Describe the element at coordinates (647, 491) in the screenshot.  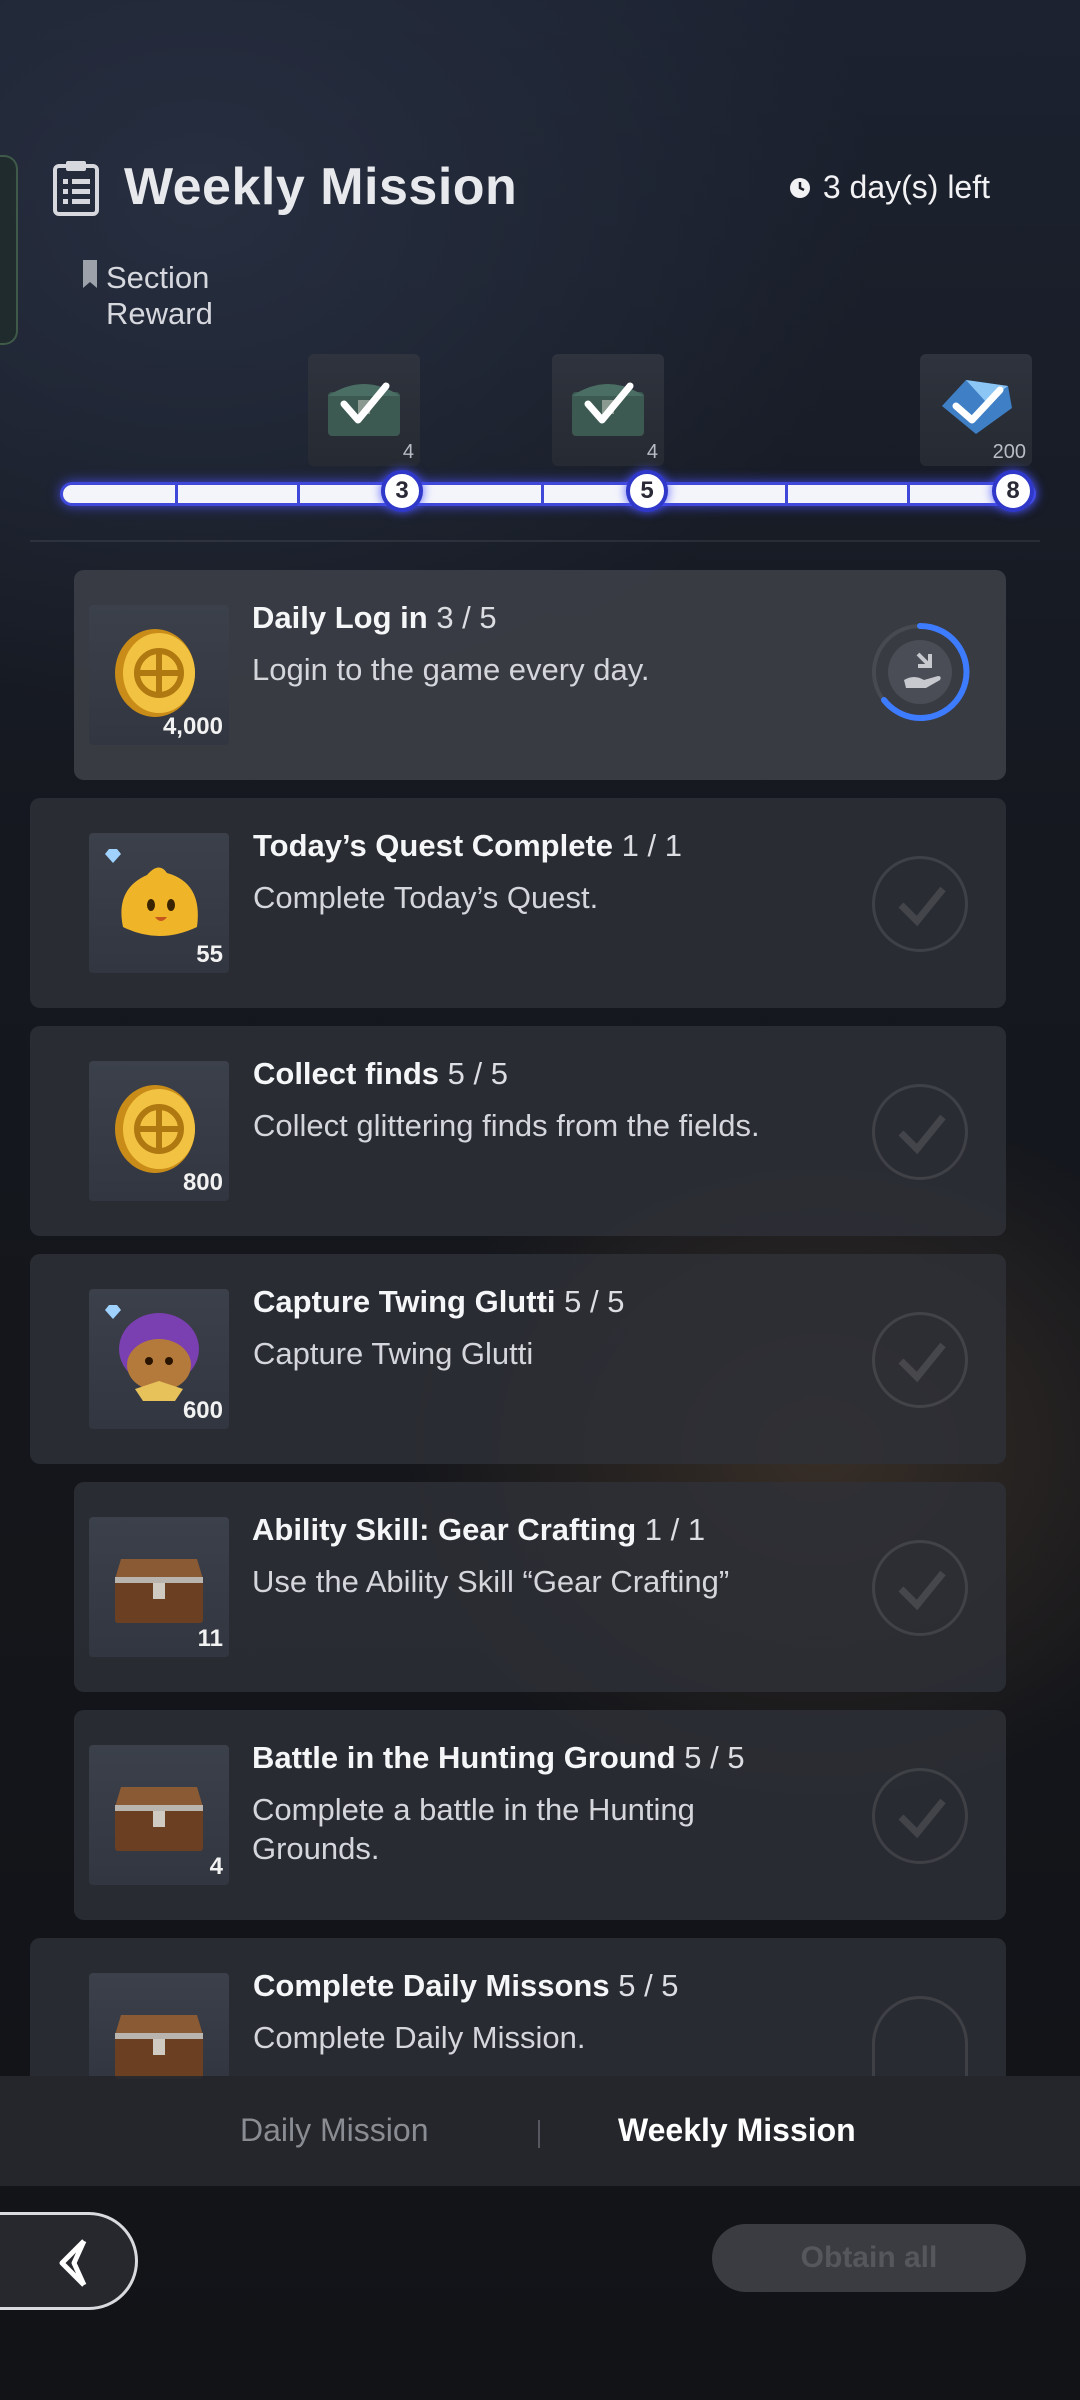
I see `progress-node-5: 5` at that location.